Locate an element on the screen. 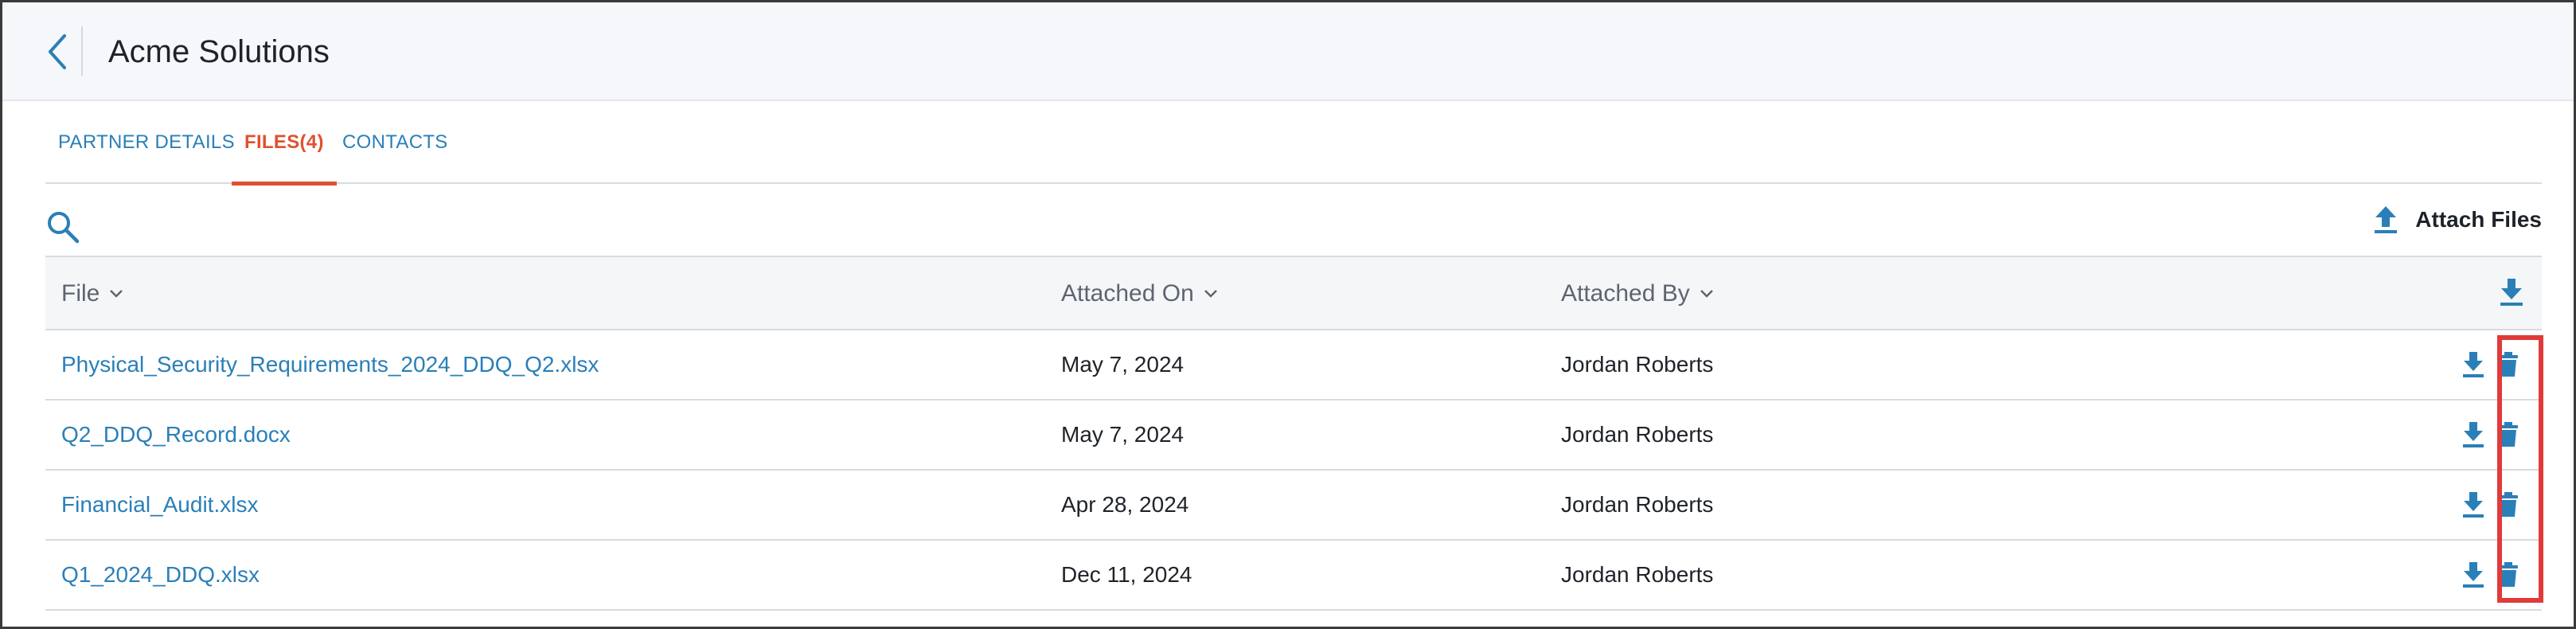 Image resolution: width=2576 pixels, height=629 pixels. column-header-file: File is located at coordinates (92, 293).